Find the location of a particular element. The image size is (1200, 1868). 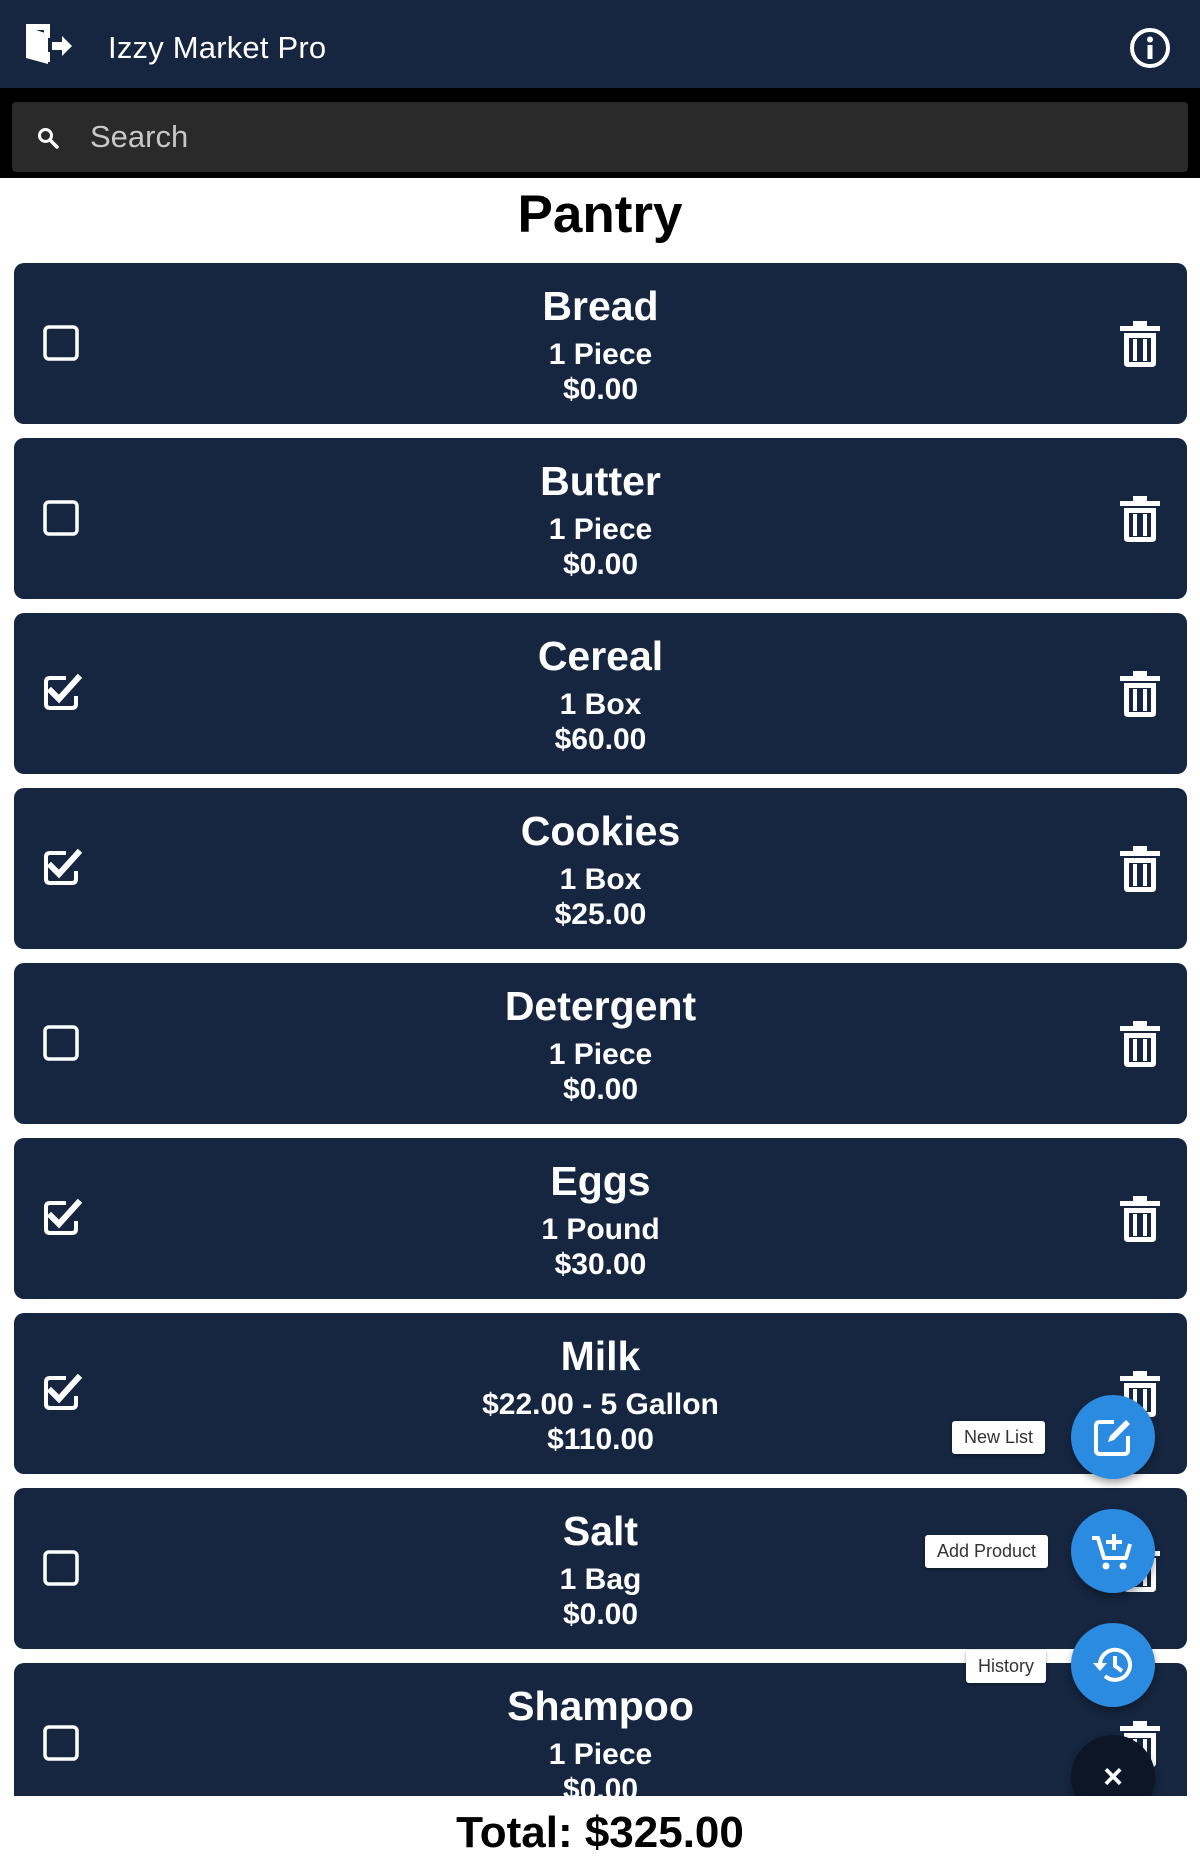

history-label: History is located at coordinates (1006, 1666).